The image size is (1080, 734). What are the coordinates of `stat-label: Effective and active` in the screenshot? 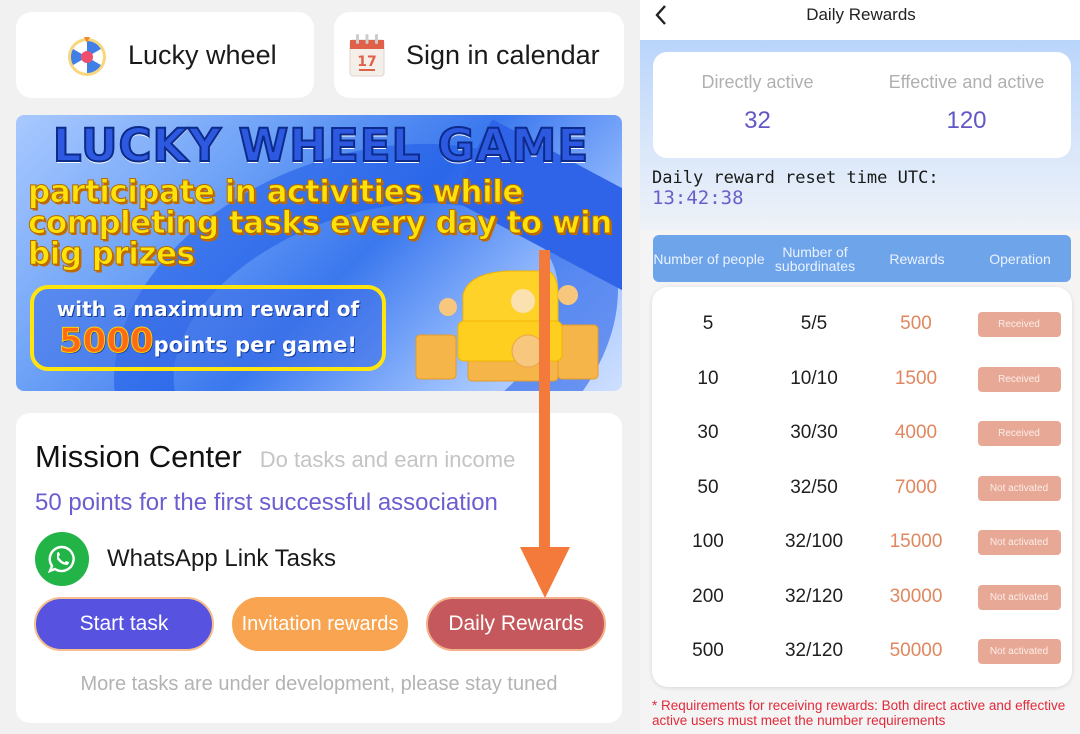 It's located at (966, 82).